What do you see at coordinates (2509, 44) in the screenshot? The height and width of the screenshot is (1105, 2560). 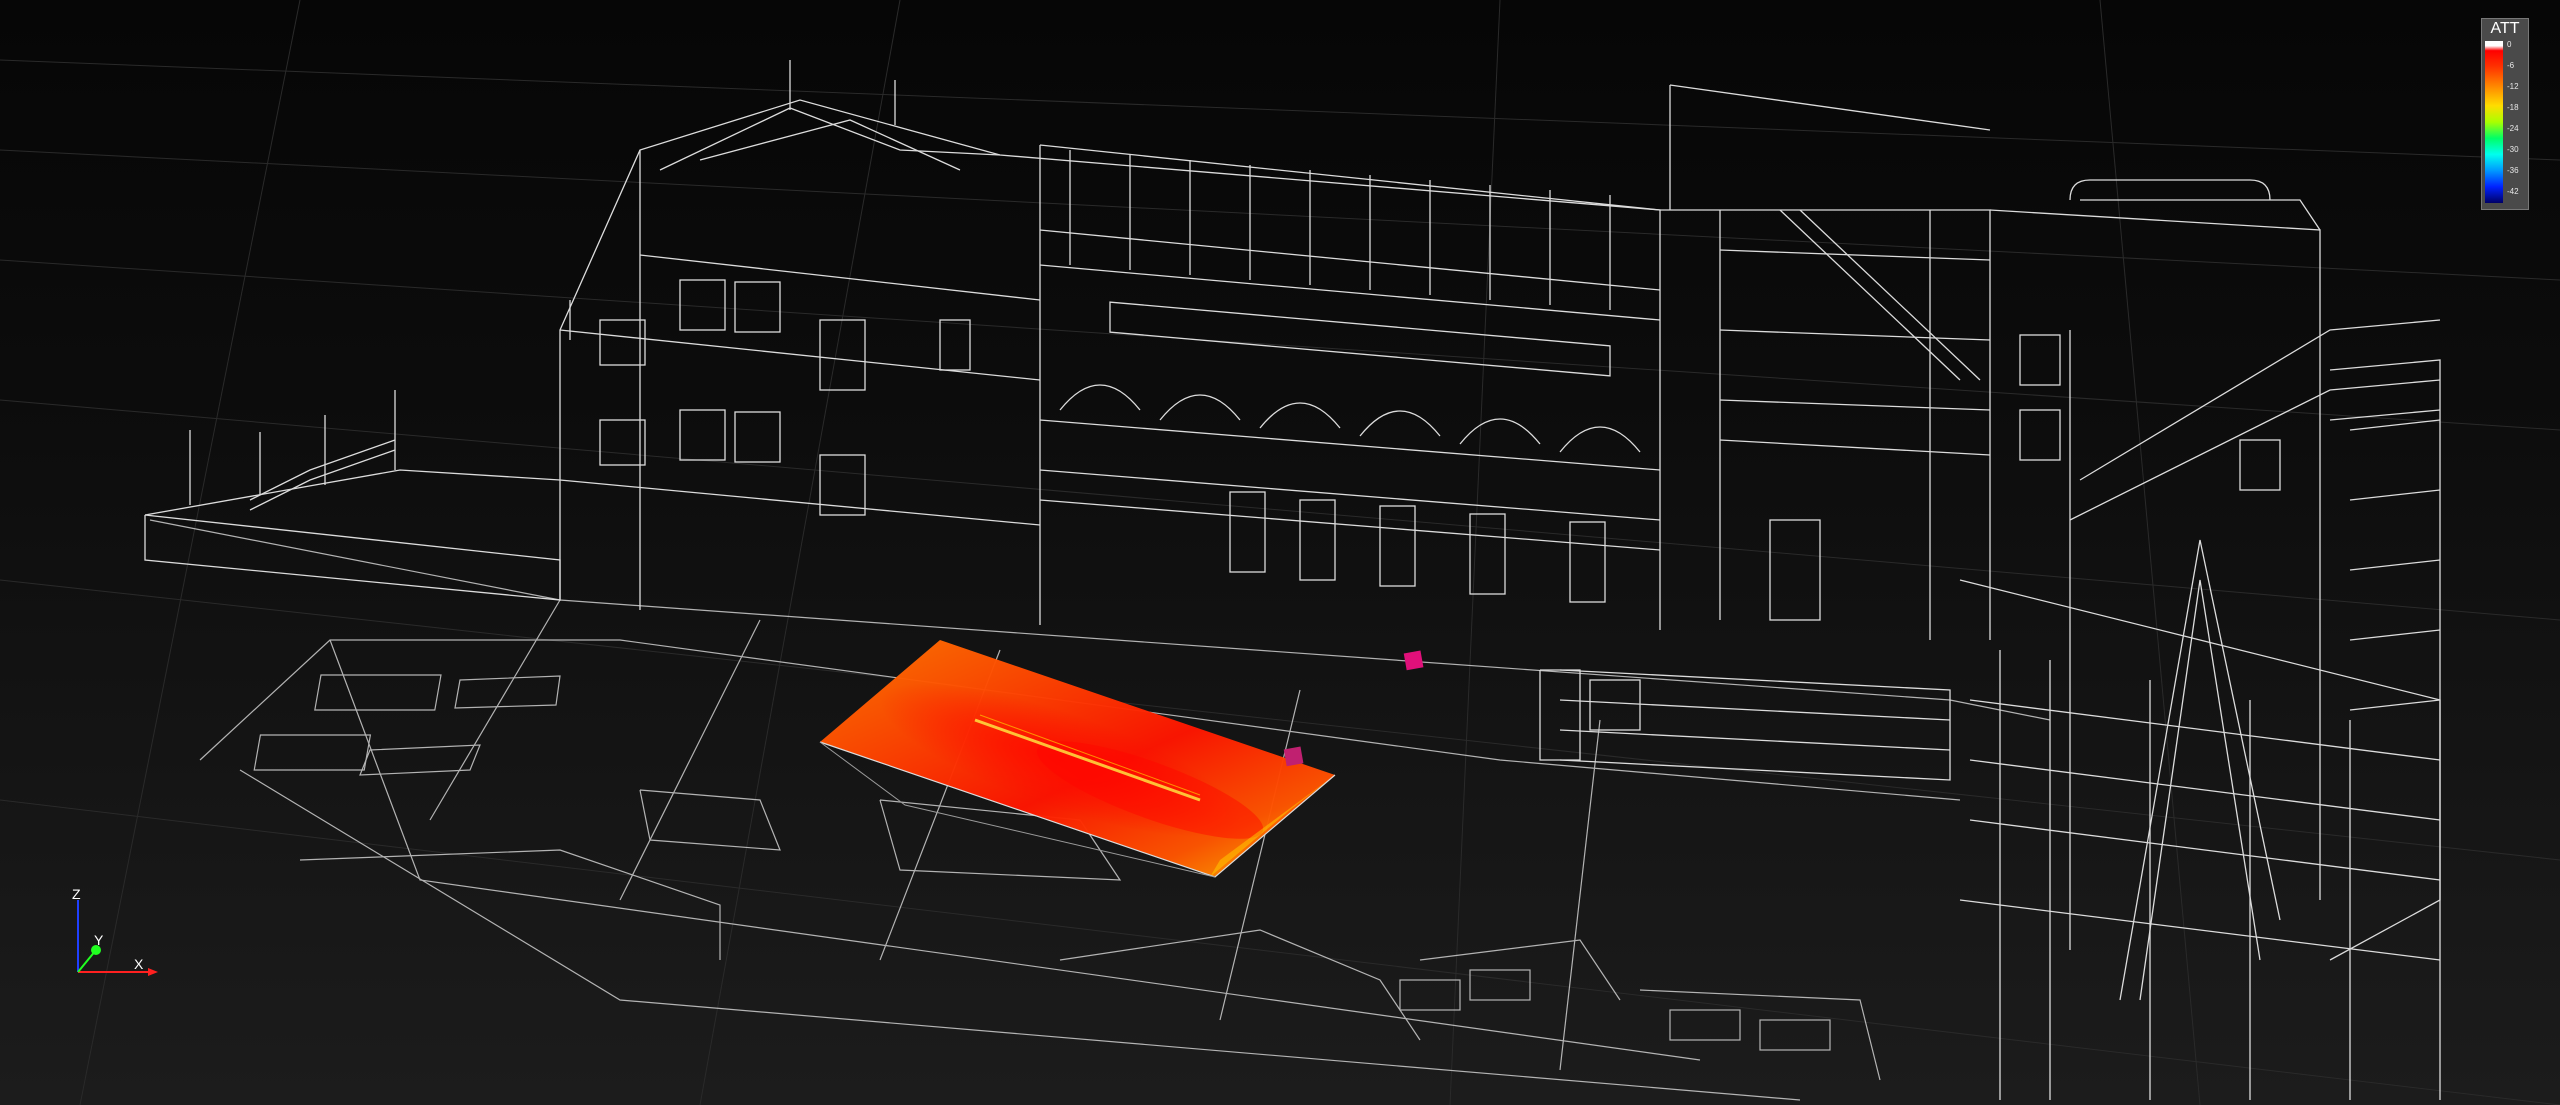 I see `legend-tick: 0` at bounding box center [2509, 44].